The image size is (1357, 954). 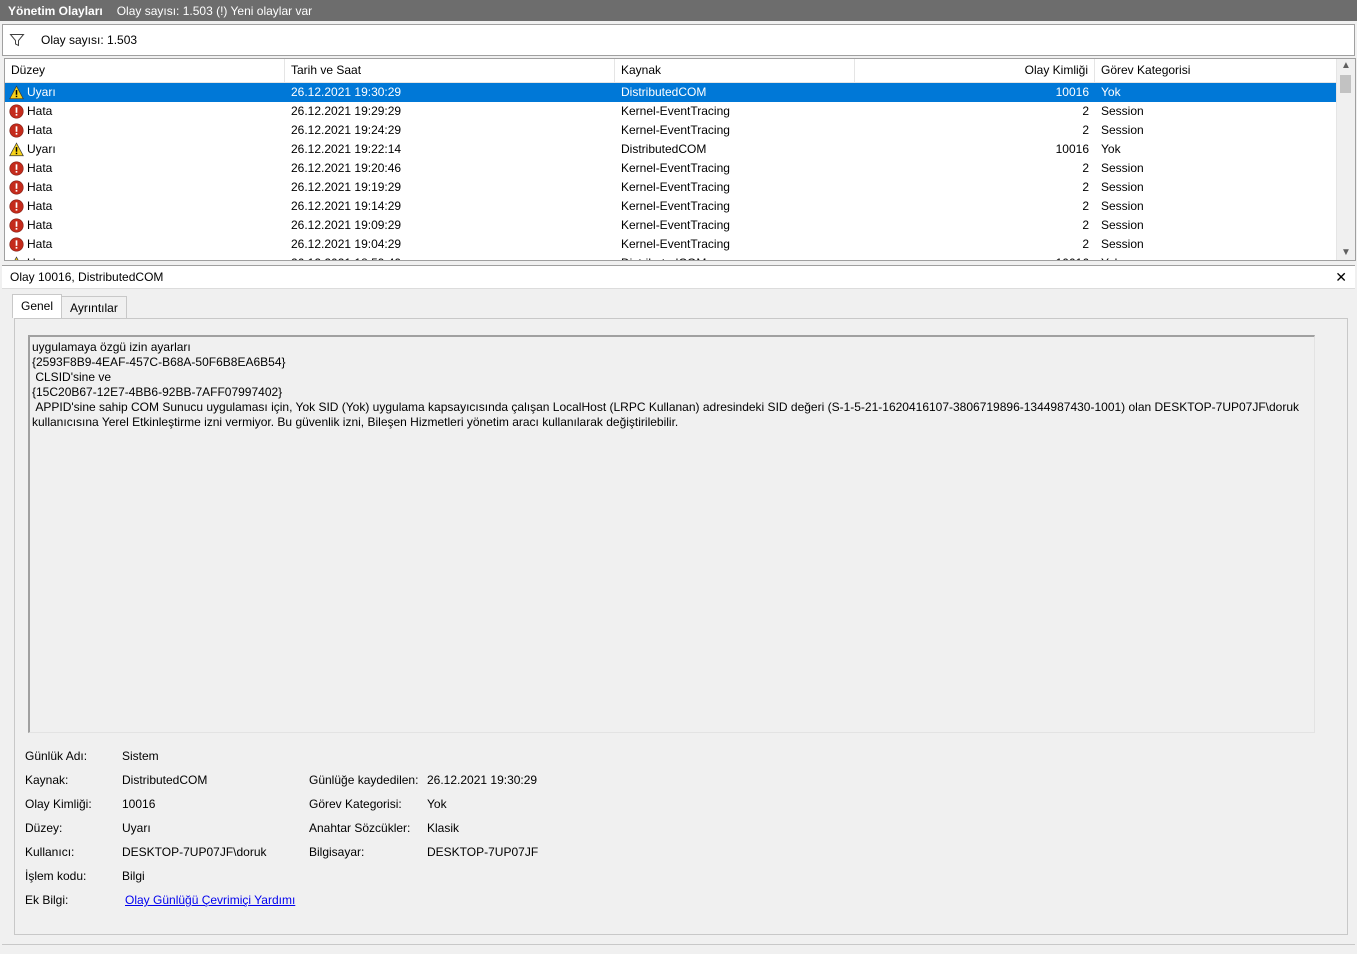 I want to click on cell-date: 26.12.2021 19:04:29, so click(x=346, y=244).